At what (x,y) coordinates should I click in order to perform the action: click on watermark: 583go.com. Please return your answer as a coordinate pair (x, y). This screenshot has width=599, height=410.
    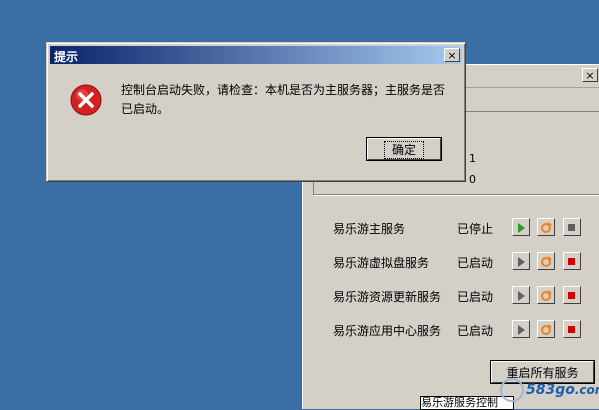
    Looking at the image, I should click on (549, 390).